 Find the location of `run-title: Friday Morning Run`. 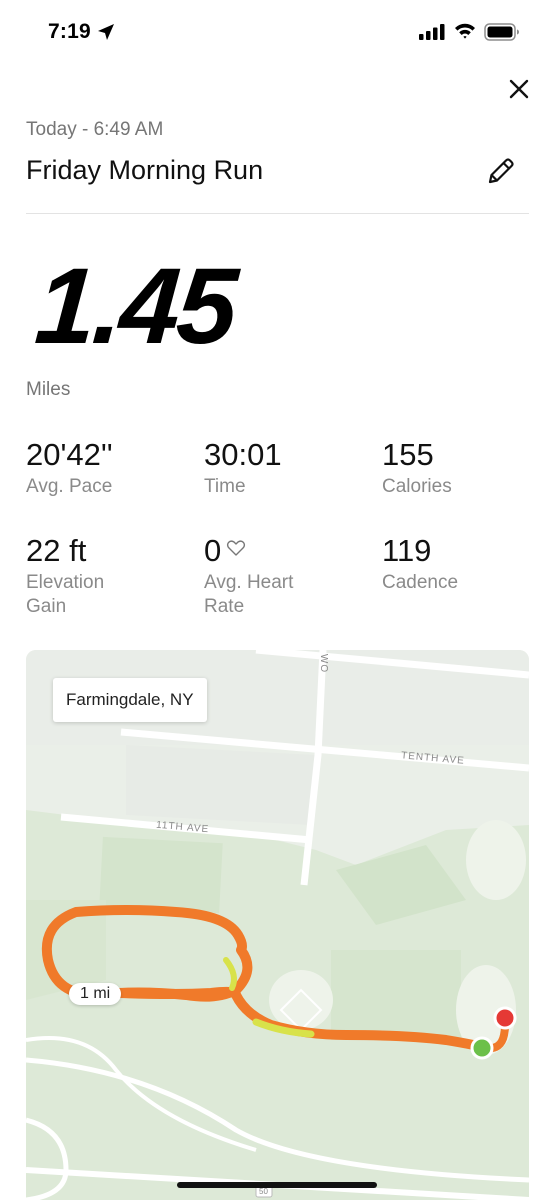

run-title: Friday Morning Run is located at coordinates (145, 170).